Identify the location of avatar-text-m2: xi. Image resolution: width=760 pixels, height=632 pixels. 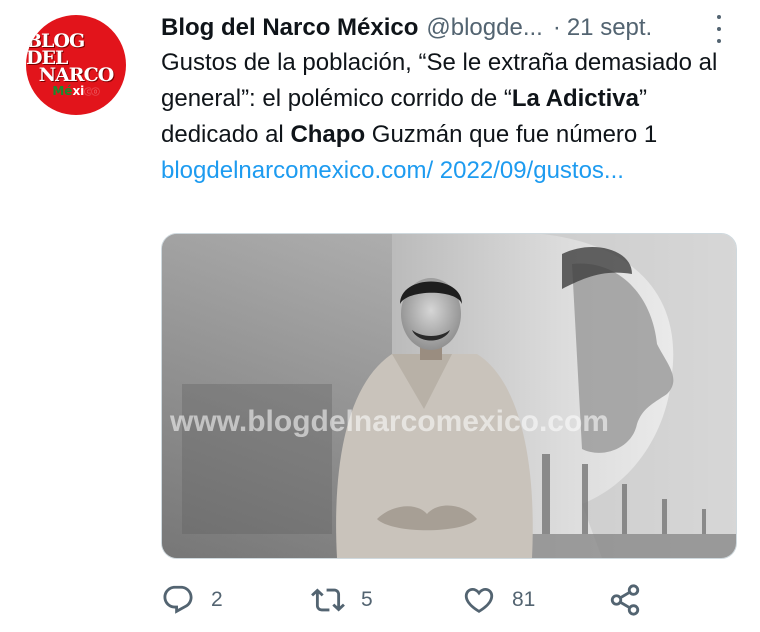
(78, 90).